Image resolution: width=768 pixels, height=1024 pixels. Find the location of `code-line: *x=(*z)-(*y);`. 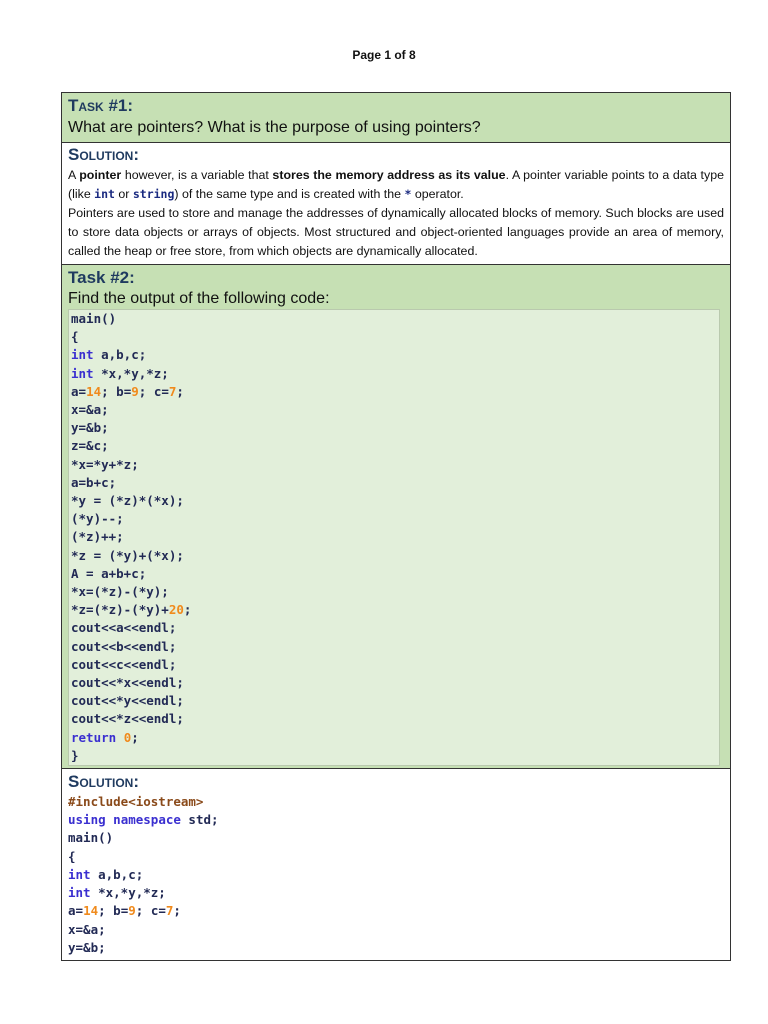

code-line: *x=(*z)-(*y); is located at coordinates (394, 592).